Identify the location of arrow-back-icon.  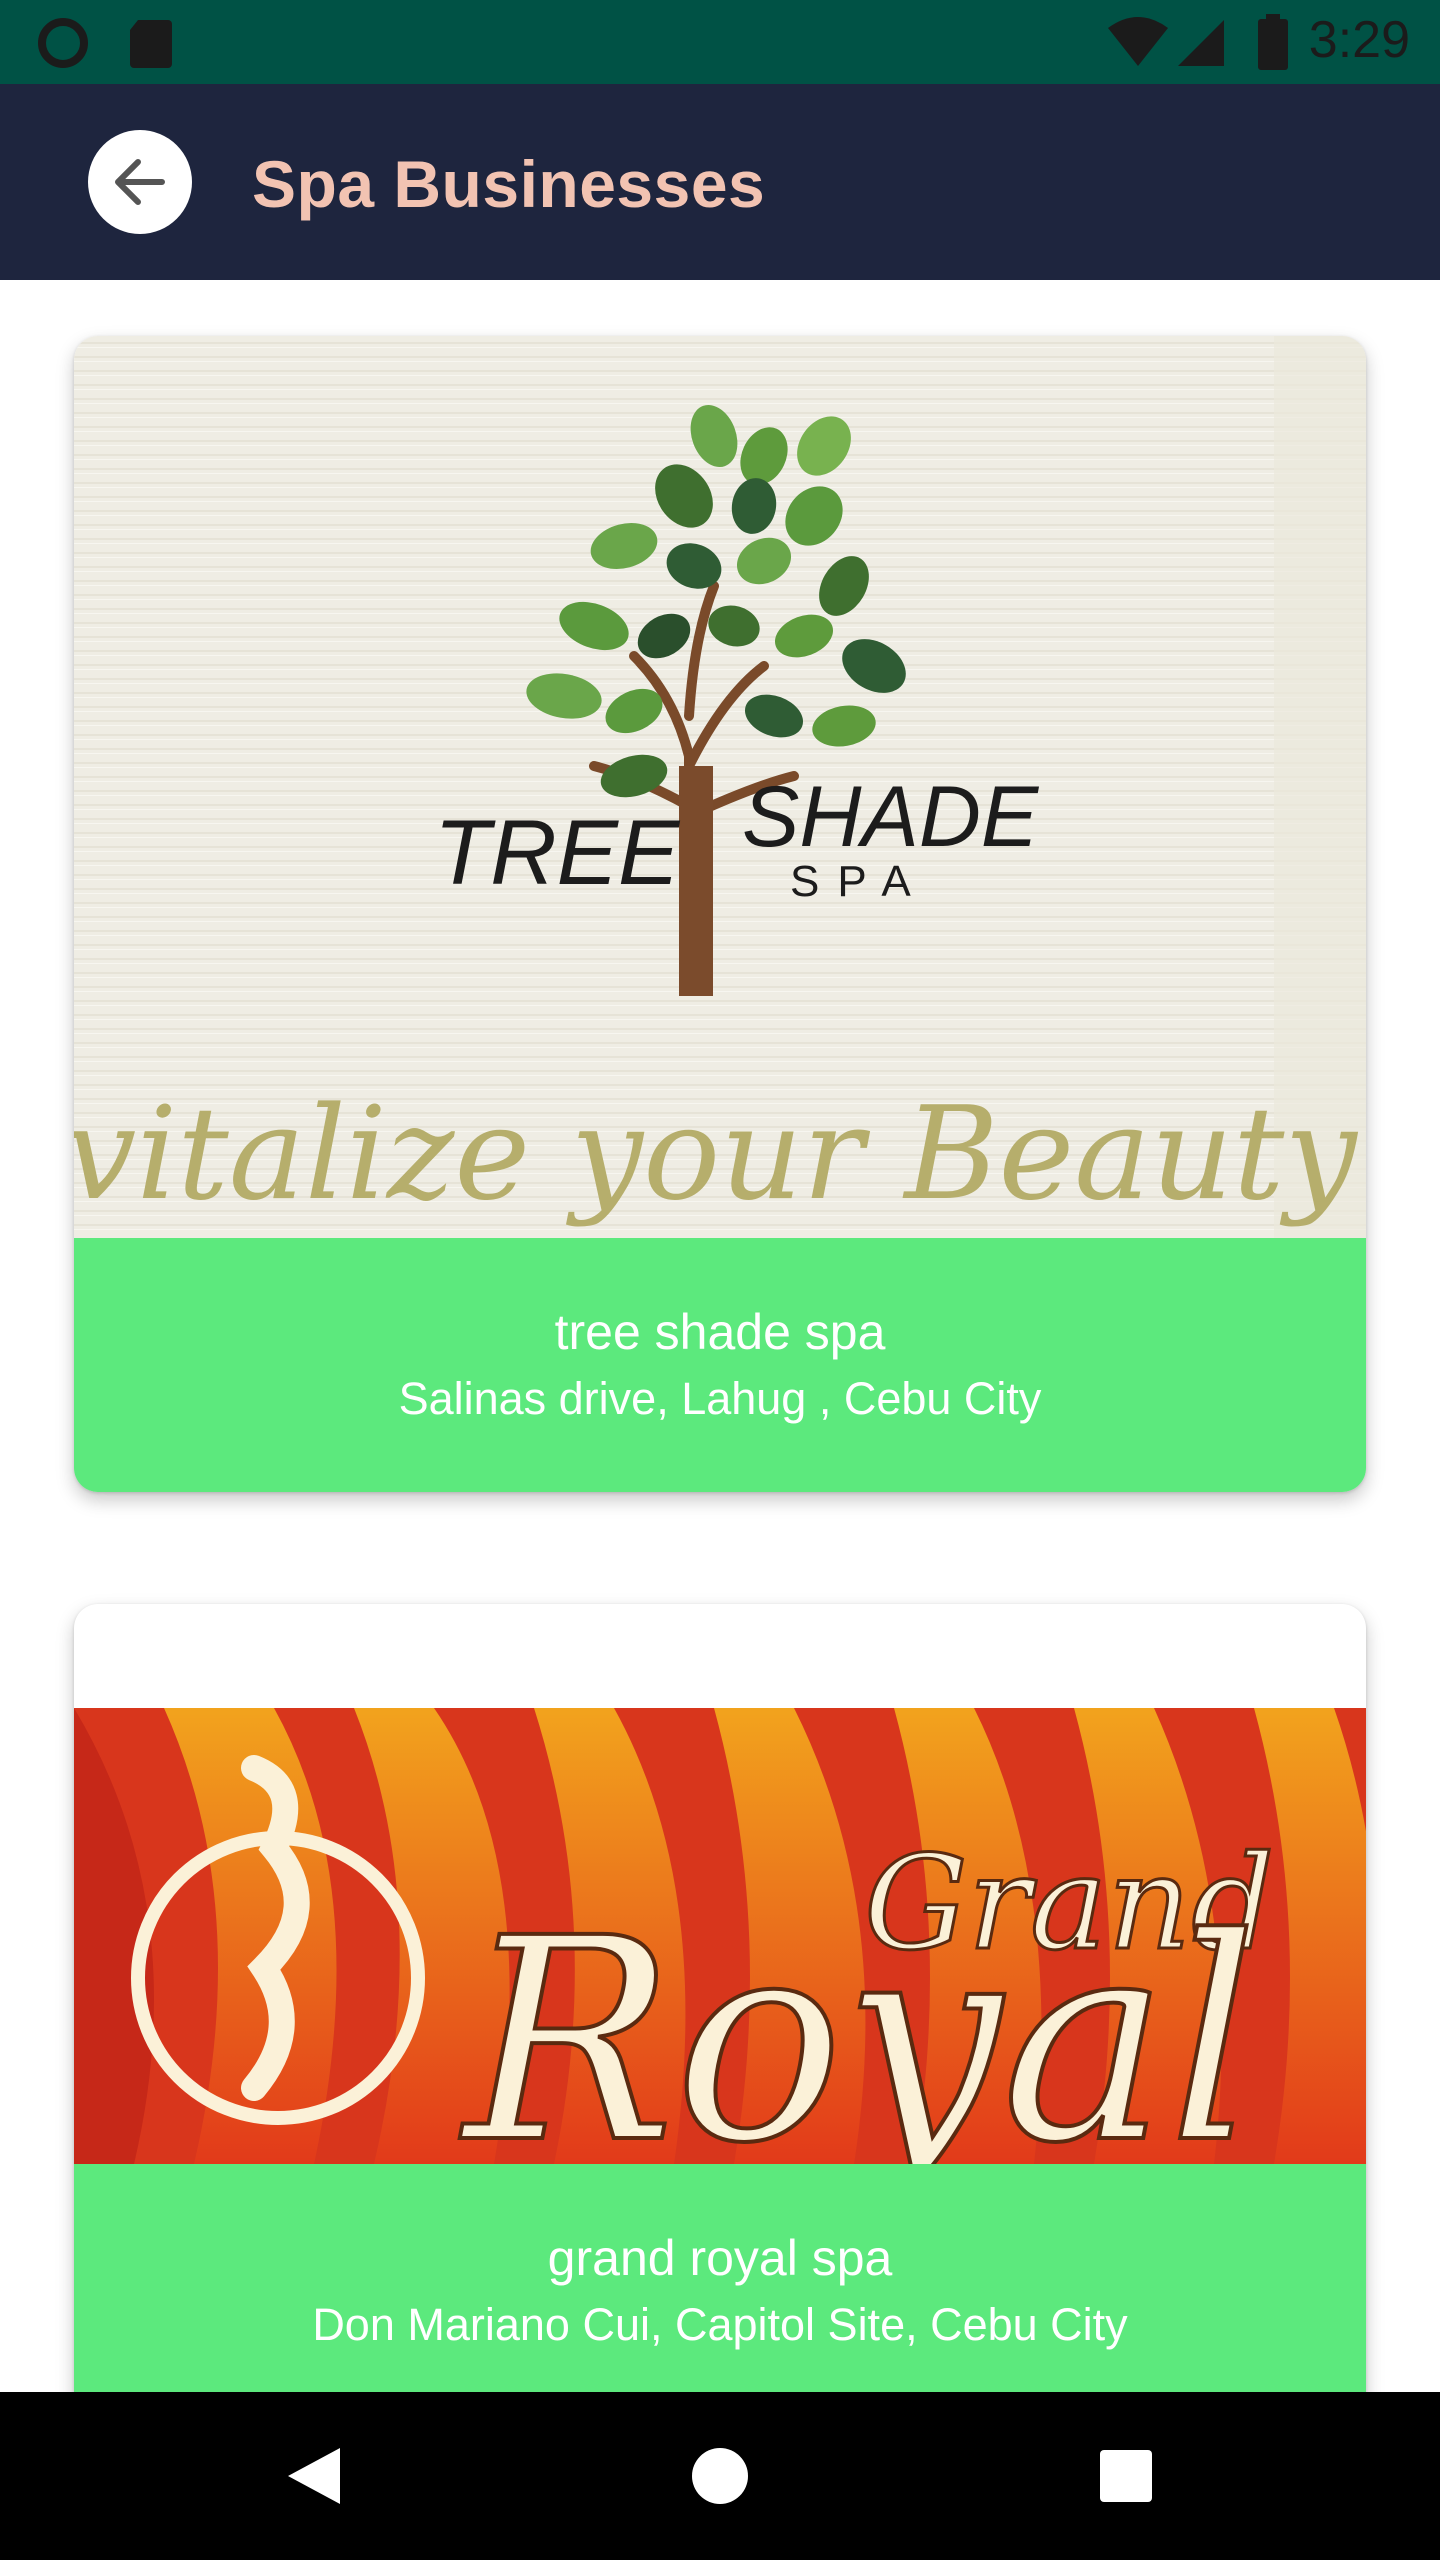
(140, 182).